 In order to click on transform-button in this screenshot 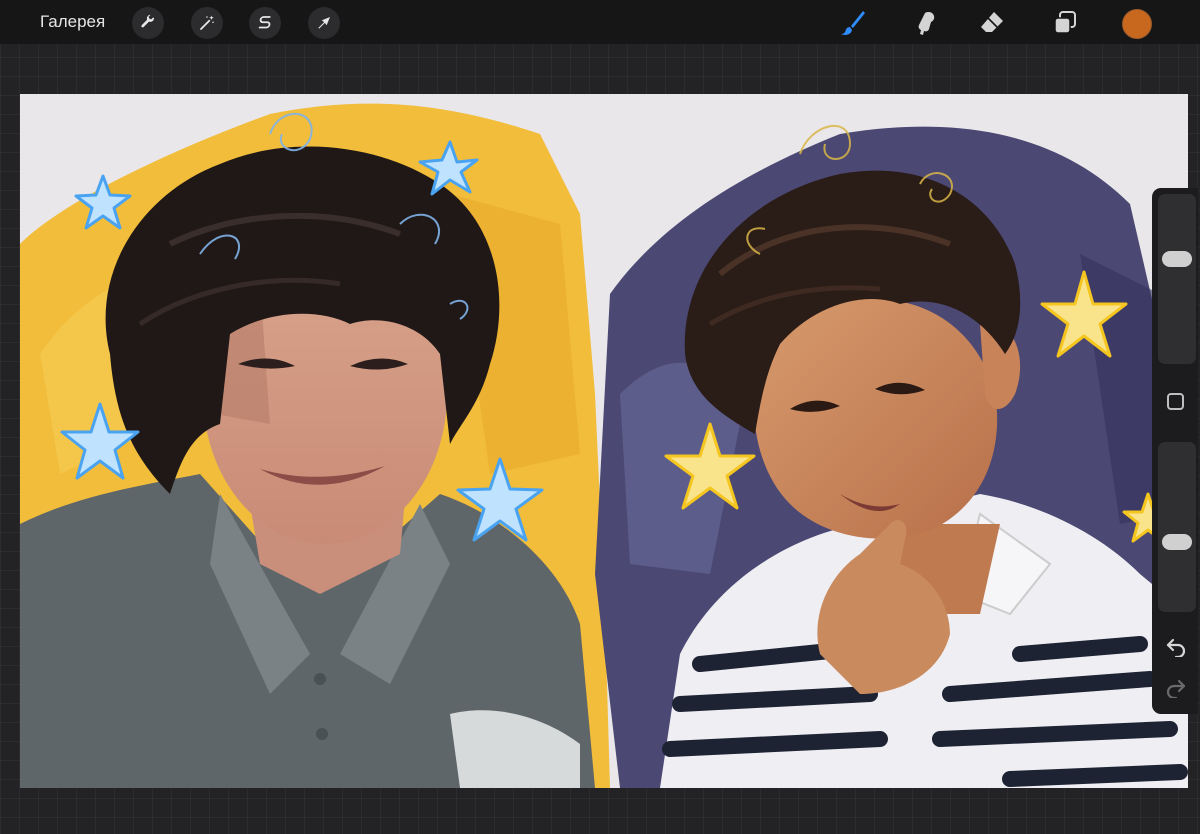, I will do `click(324, 23)`.